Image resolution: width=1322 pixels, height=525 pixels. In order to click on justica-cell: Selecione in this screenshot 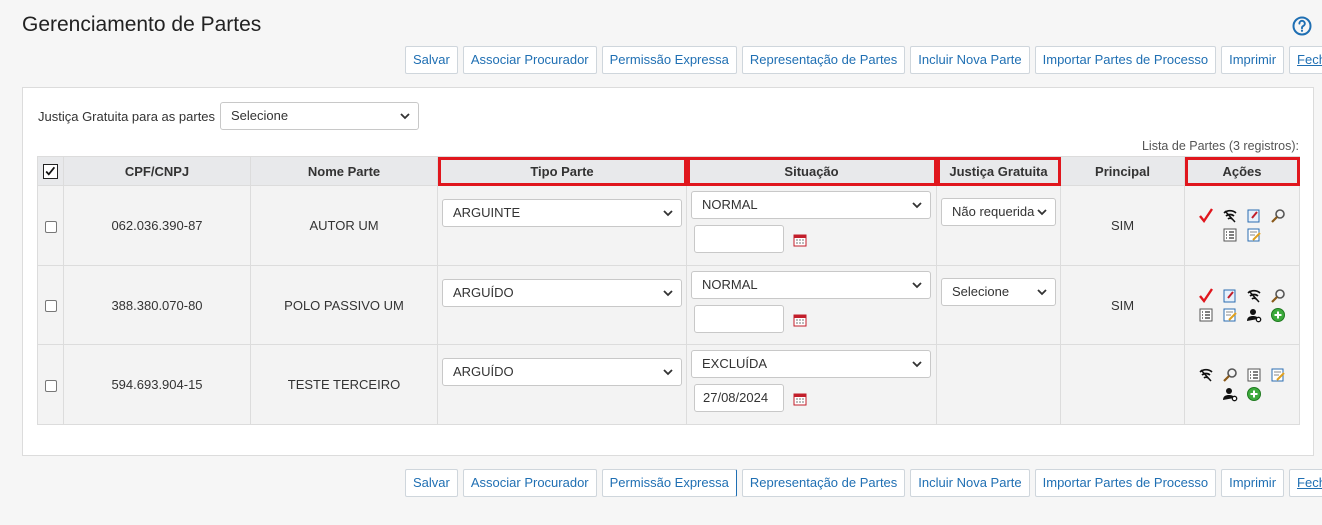, I will do `click(998, 305)`.